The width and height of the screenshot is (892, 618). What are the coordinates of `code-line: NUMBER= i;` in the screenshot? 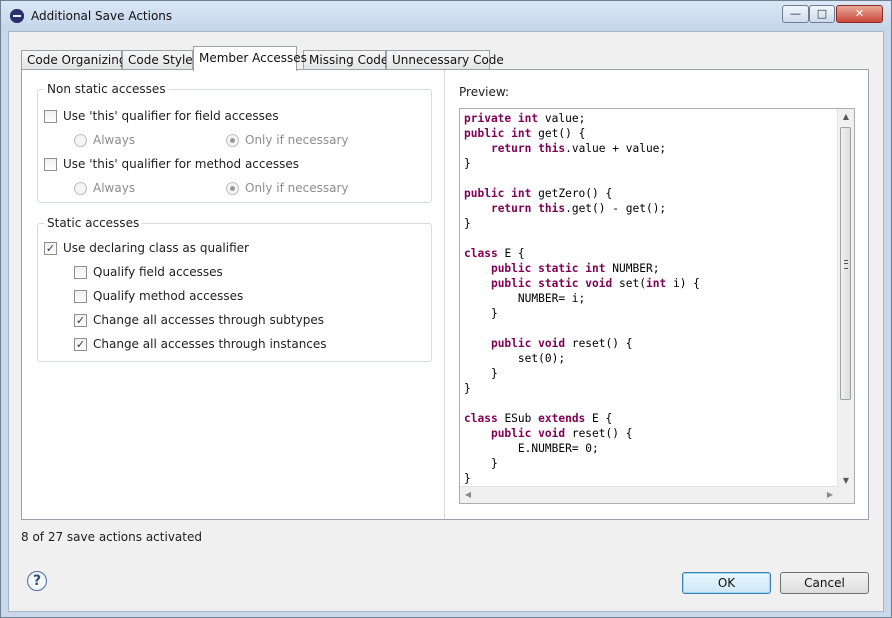 It's located at (551, 298).